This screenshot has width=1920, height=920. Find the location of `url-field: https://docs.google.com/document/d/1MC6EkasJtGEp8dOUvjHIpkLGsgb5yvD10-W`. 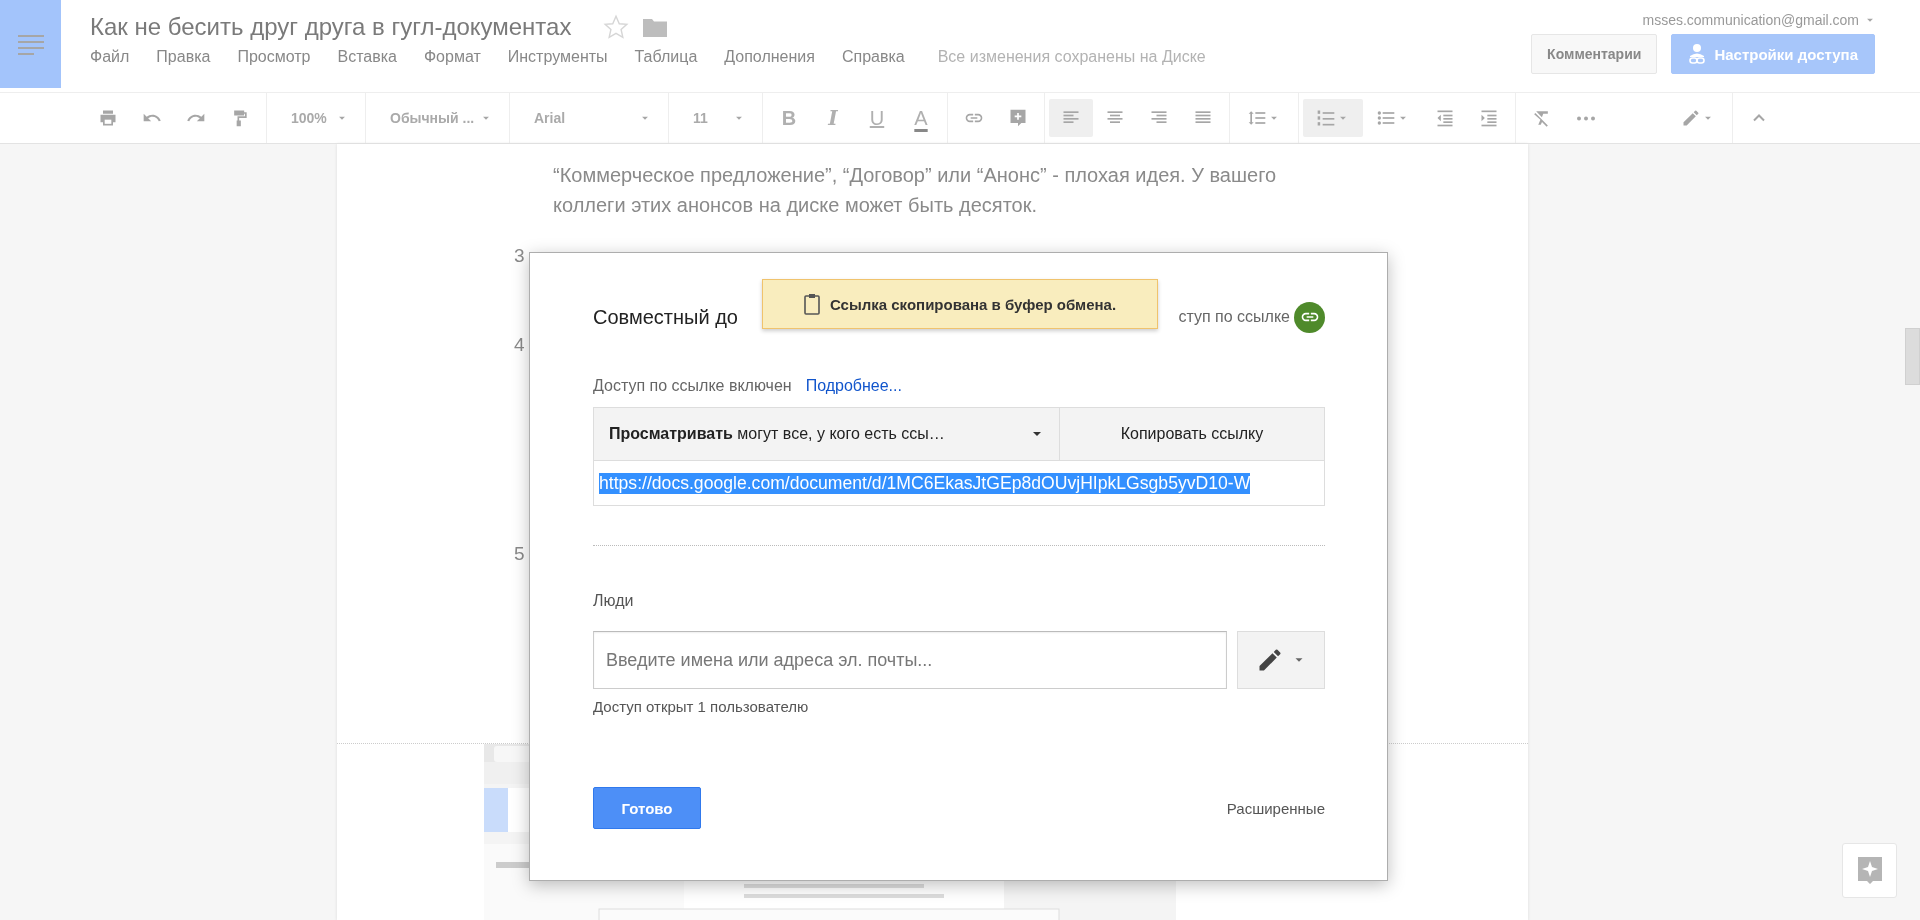

url-field: https://docs.google.com/document/d/1MC6EkasJtGEp8dOUvjHIpkLGsgb5yvD10-W is located at coordinates (959, 483).